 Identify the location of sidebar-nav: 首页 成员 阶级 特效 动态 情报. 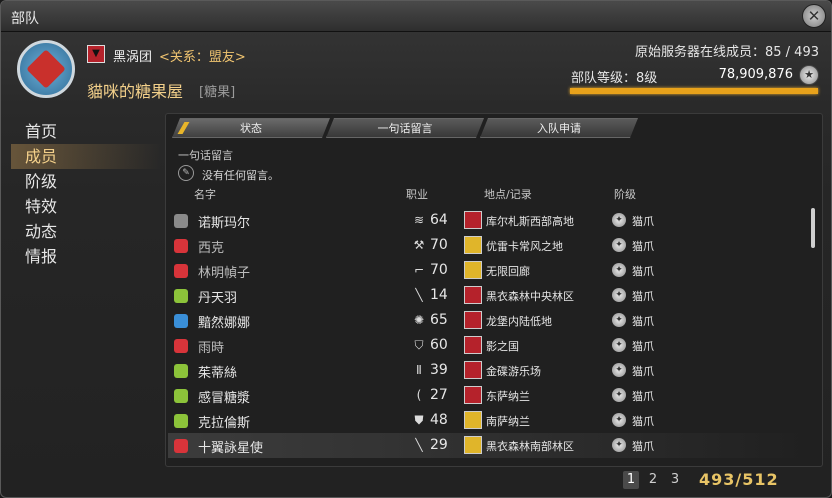
(86, 194).